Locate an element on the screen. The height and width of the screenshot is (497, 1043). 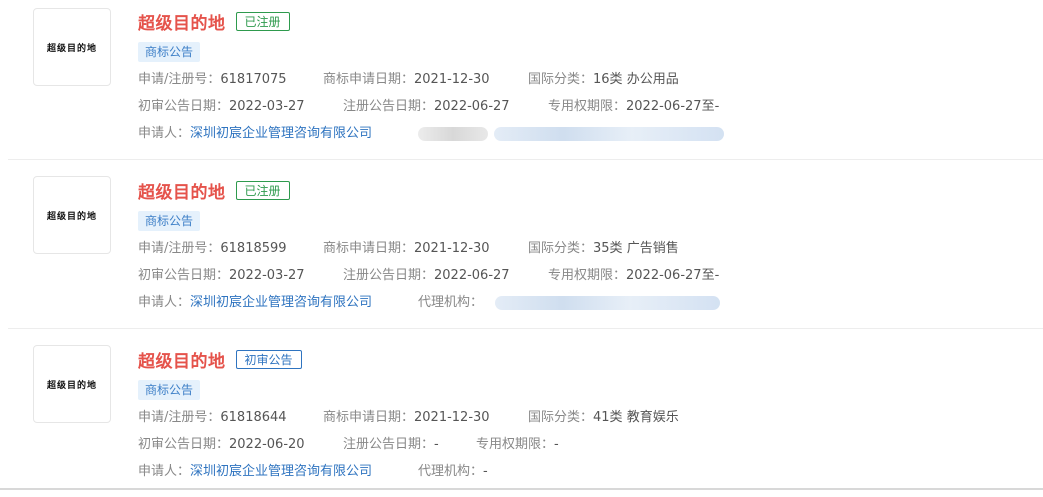
info-row-3: 申请人：深圳初宸企业管理咨询有限公司 is located at coordinates (590, 133).